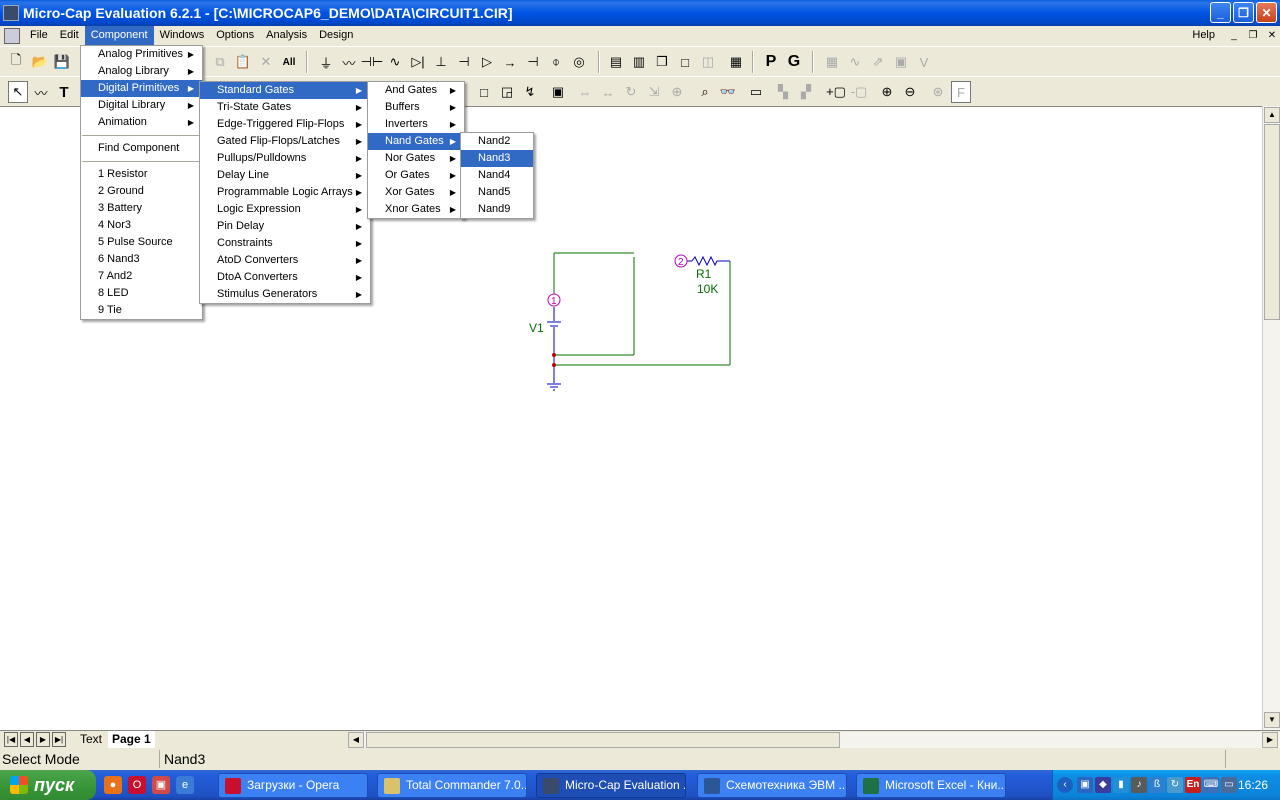 This screenshot has height=800, width=1280. What do you see at coordinates (961, 92) in the screenshot?
I see `function-icon: F` at bounding box center [961, 92].